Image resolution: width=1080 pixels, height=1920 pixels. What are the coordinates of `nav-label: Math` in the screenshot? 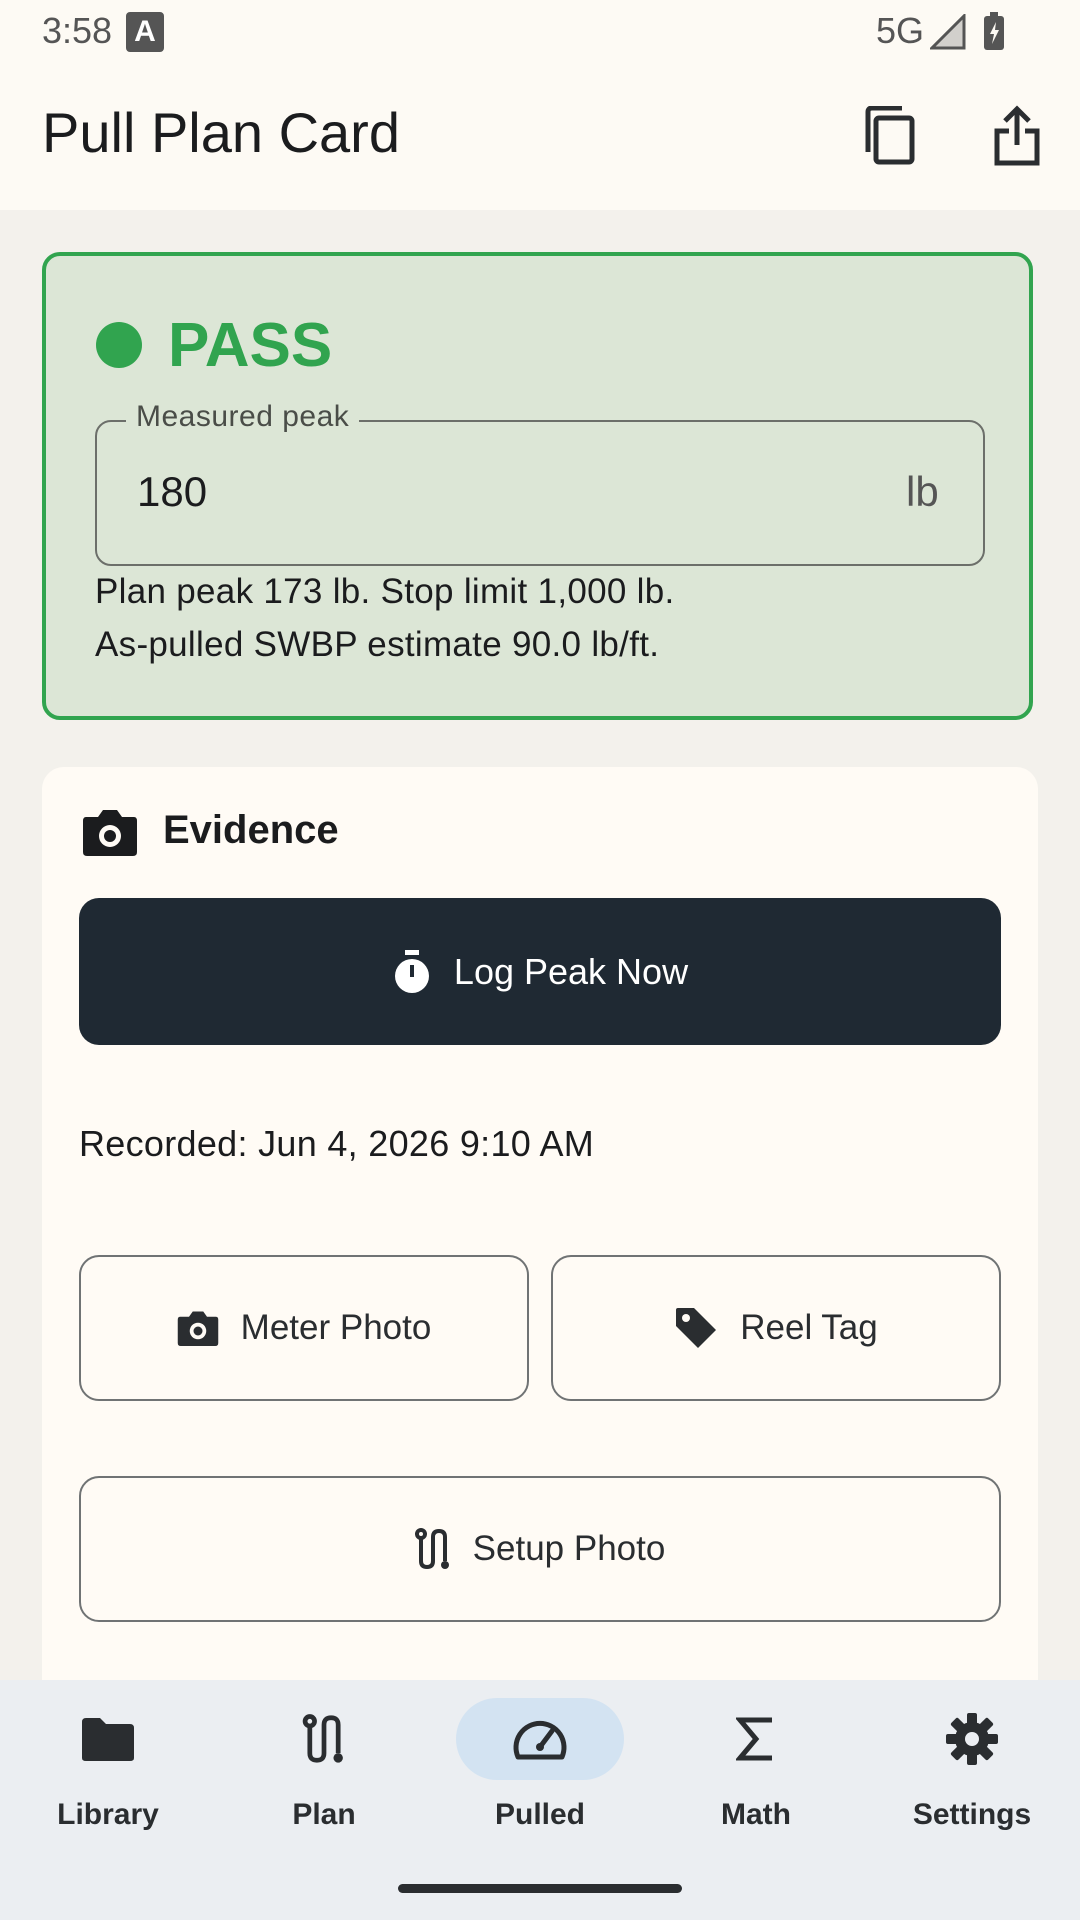 It's located at (756, 1814).